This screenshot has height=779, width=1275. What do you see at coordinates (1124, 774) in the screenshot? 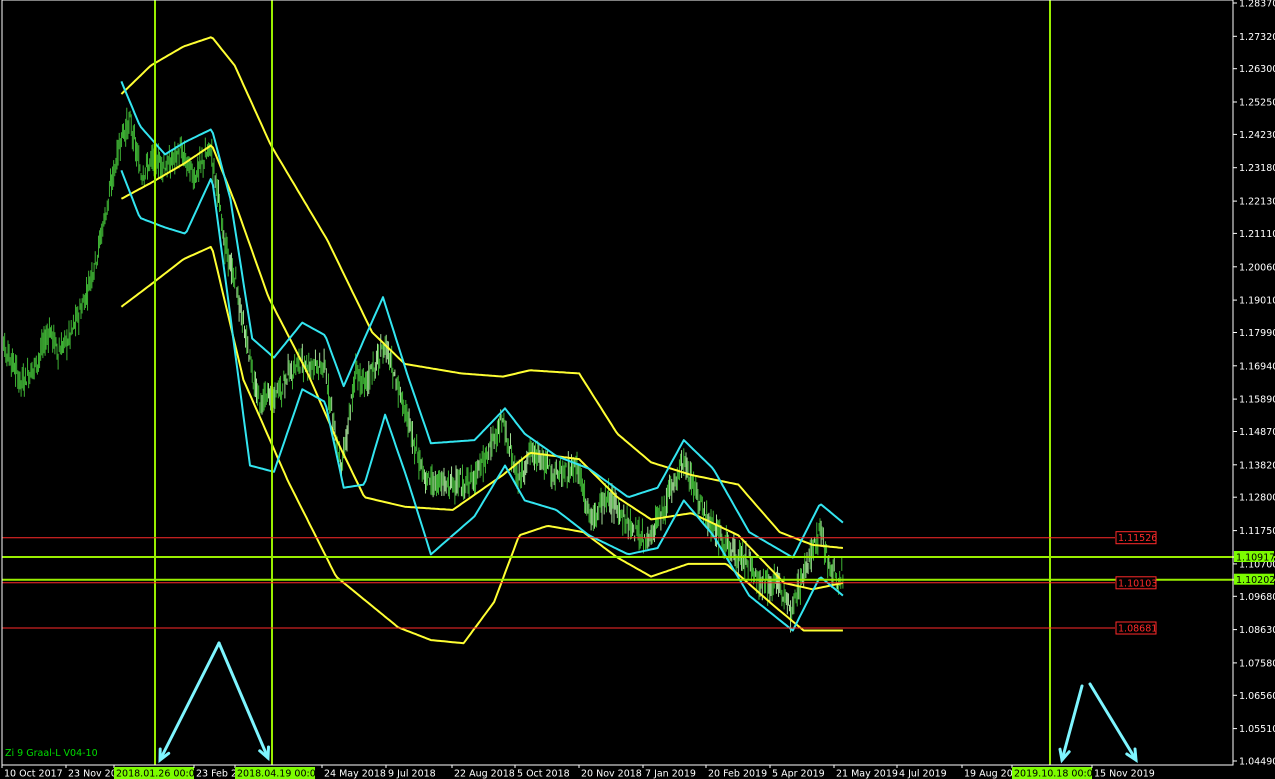
I see `time-label: 15 Nov 2019` at bounding box center [1124, 774].